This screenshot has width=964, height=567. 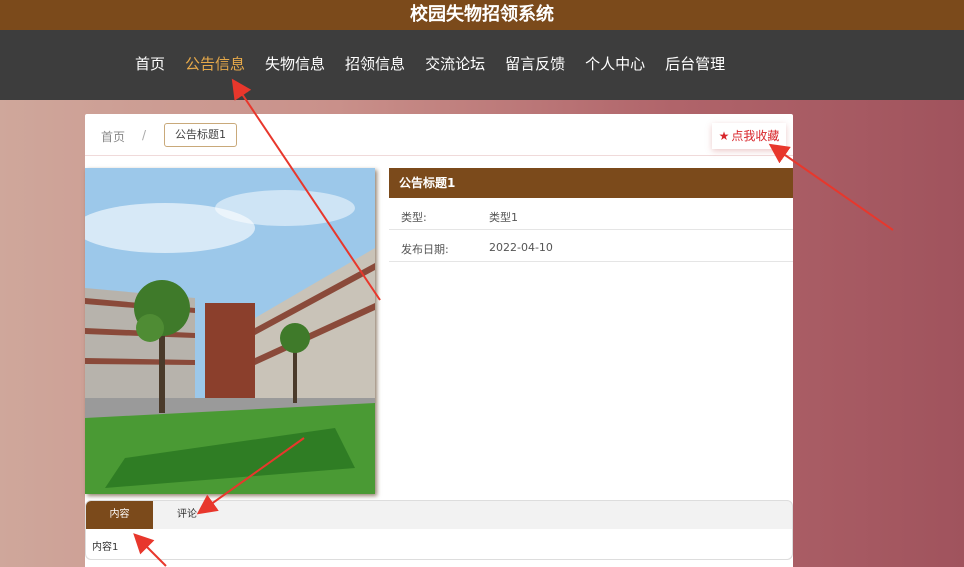 What do you see at coordinates (724, 136) in the screenshot?
I see `star-icon: ★` at bounding box center [724, 136].